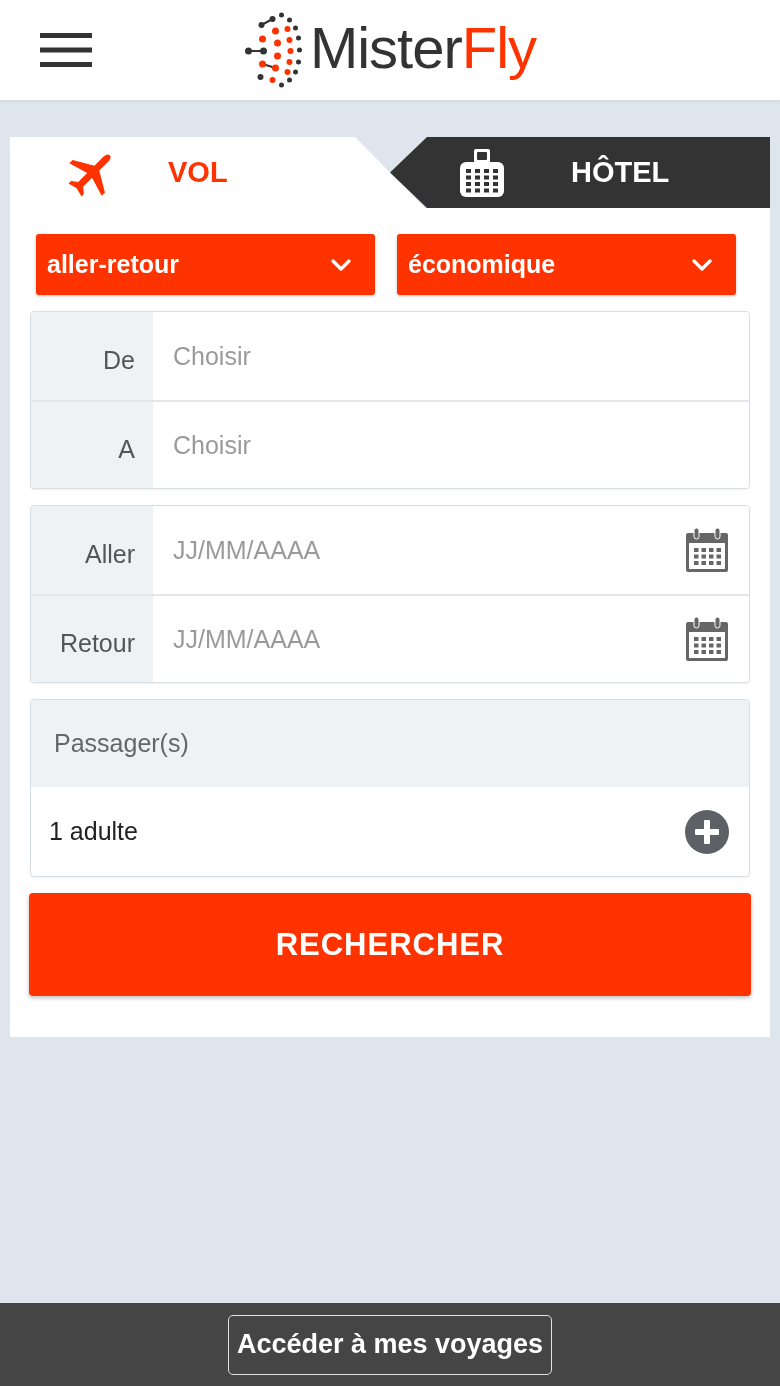 The image size is (780, 1386). What do you see at coordinates (93, 831) in the screenshot?
I see `passenger-count: 1 adulte` at bounding box center [93, 831].